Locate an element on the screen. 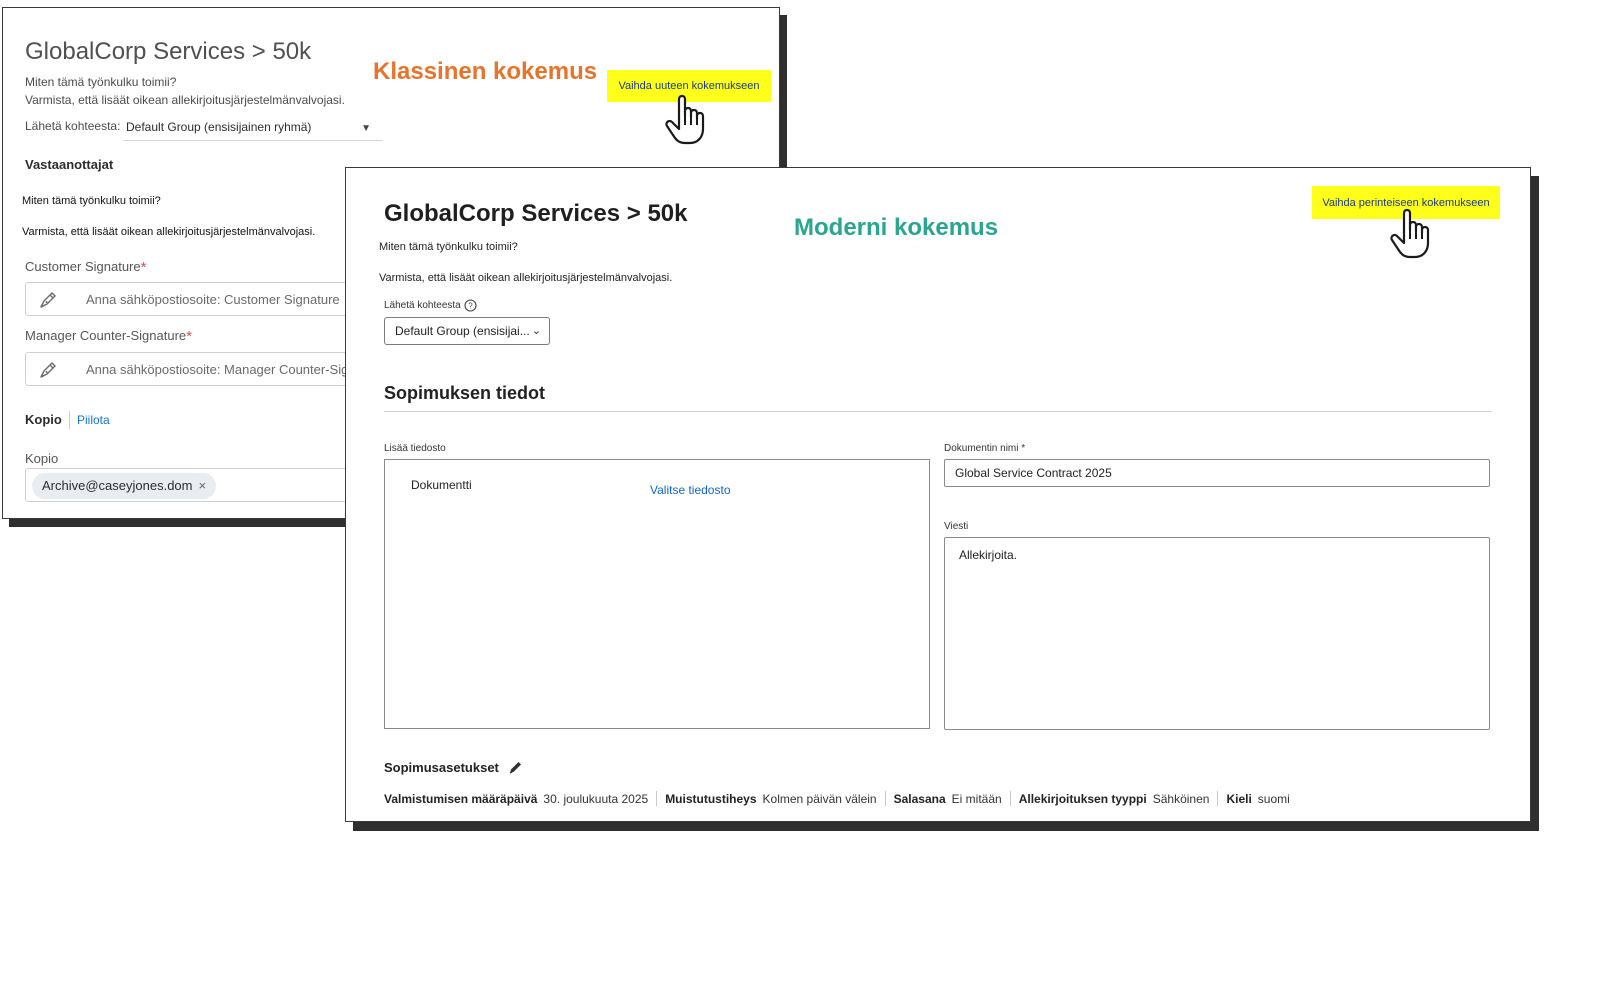 Image resolution: width=1600 pixels, height=993 pixels. send-from-label: Lähetä kohteesta is located at coordinates (422, 305).